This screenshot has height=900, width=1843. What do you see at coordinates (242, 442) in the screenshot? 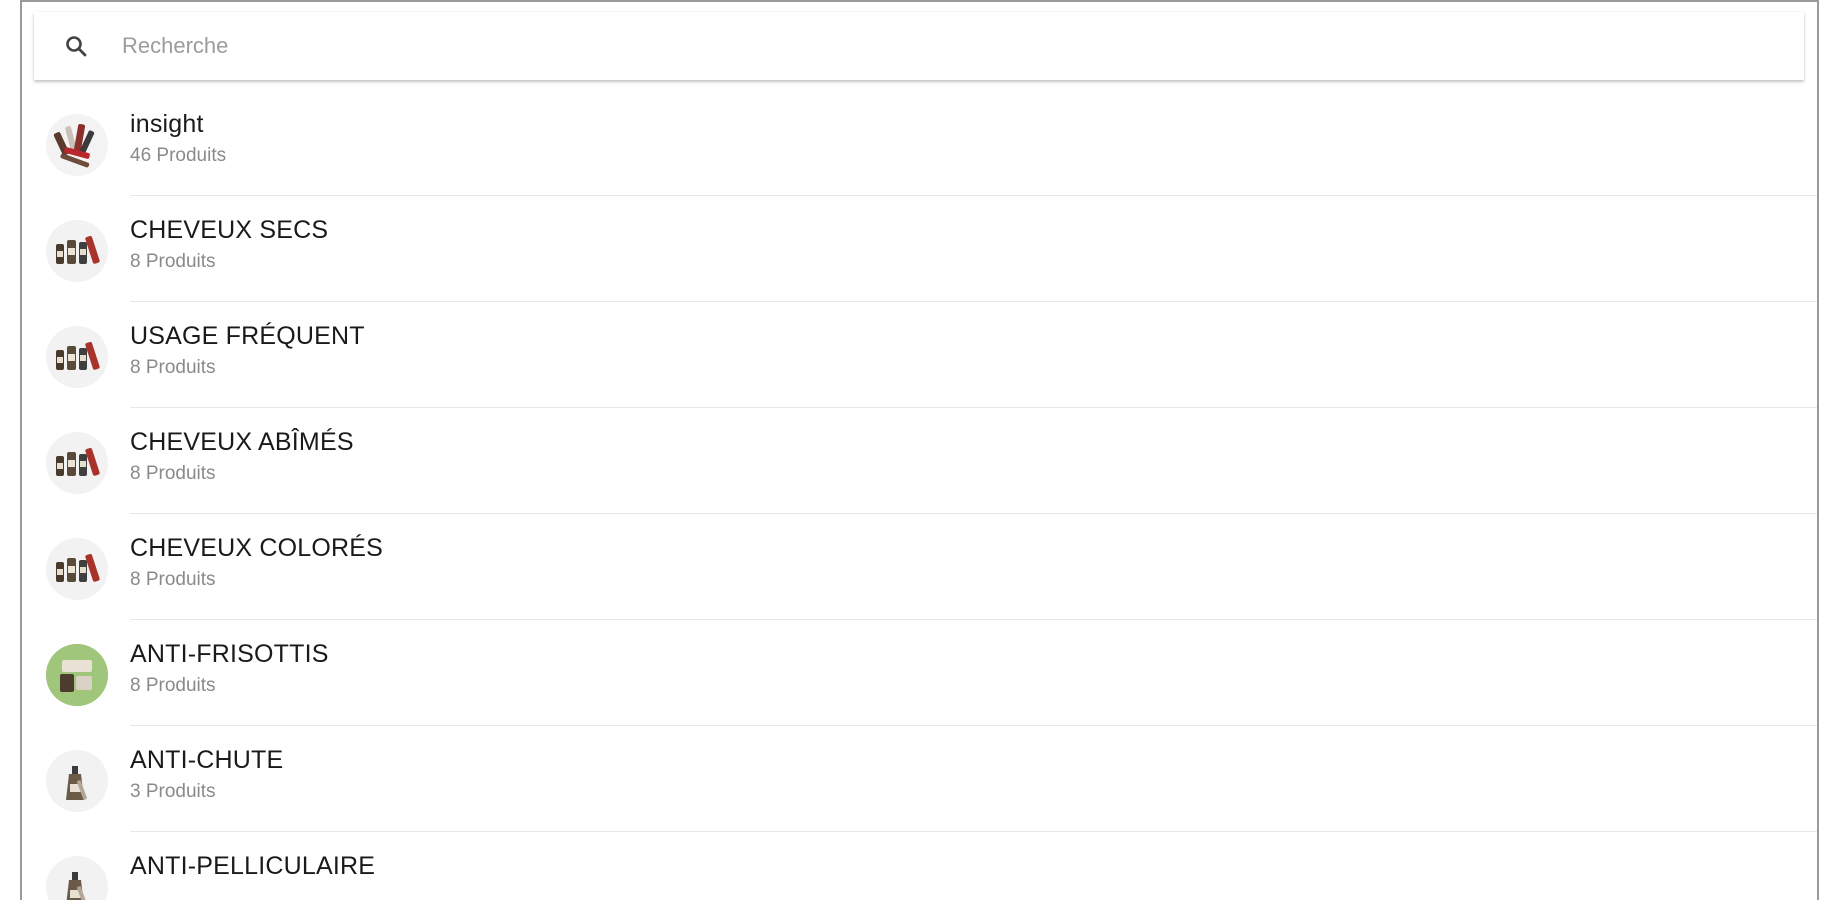
I see `category-title: CHEVEUX ABÎMÉS` at bounding box center [242, 442].